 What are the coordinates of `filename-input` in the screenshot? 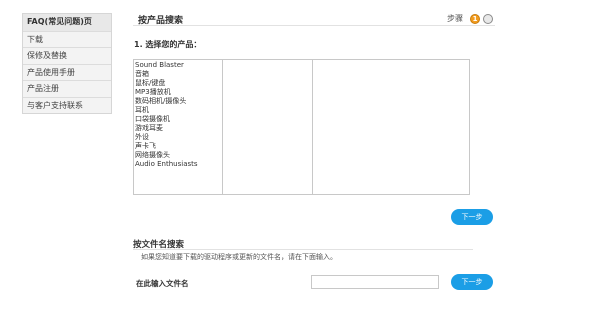 It's located at (375, 282).